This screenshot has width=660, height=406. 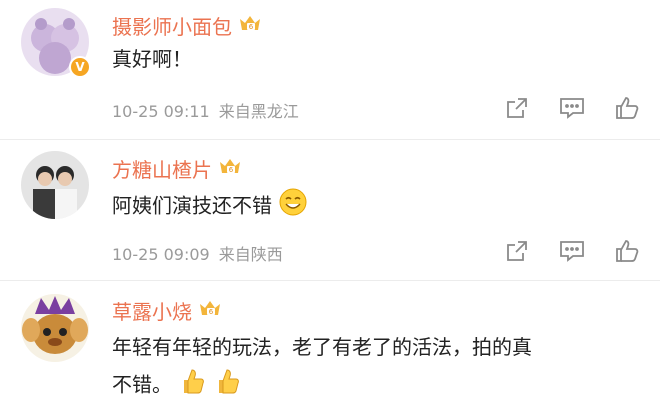 What do you see at coordinates (80, 67) in the screenshot?
I see `verified-badge-icon: V` at bounding box center [80, 67].